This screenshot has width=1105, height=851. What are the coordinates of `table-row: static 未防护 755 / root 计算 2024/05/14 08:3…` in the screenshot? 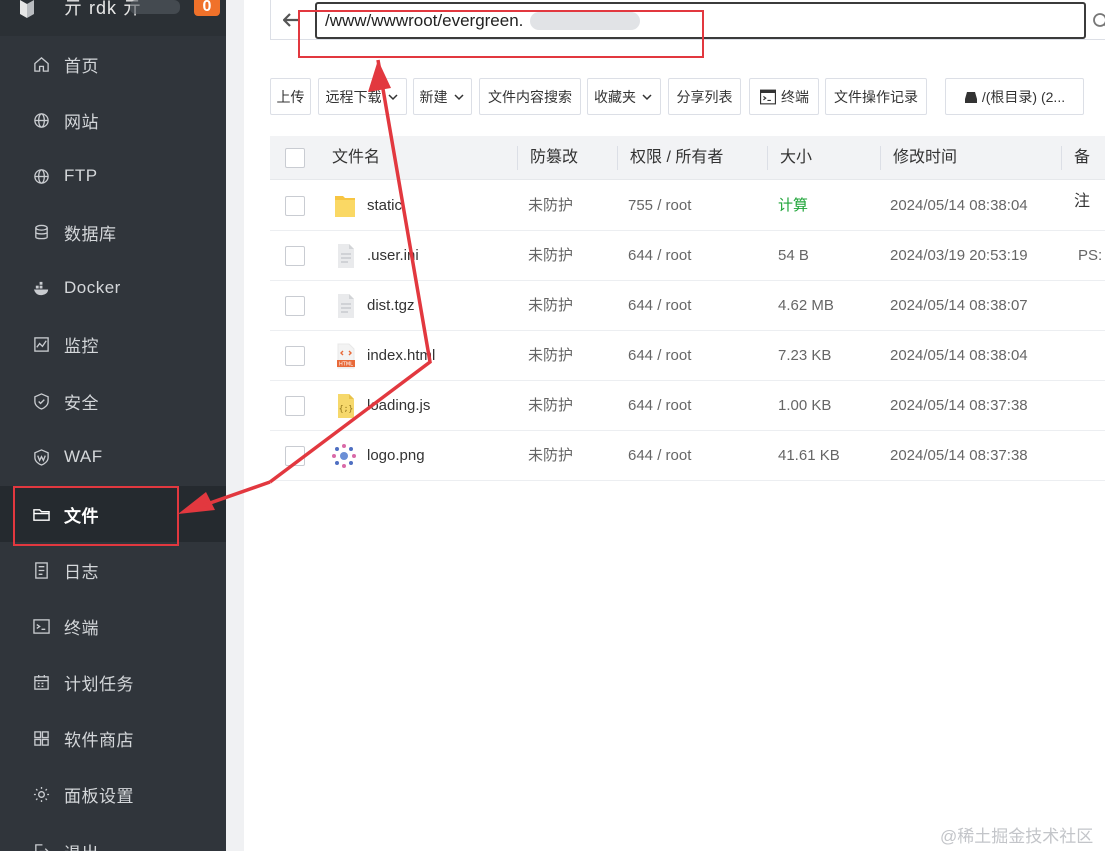 It's located at (687, 206).